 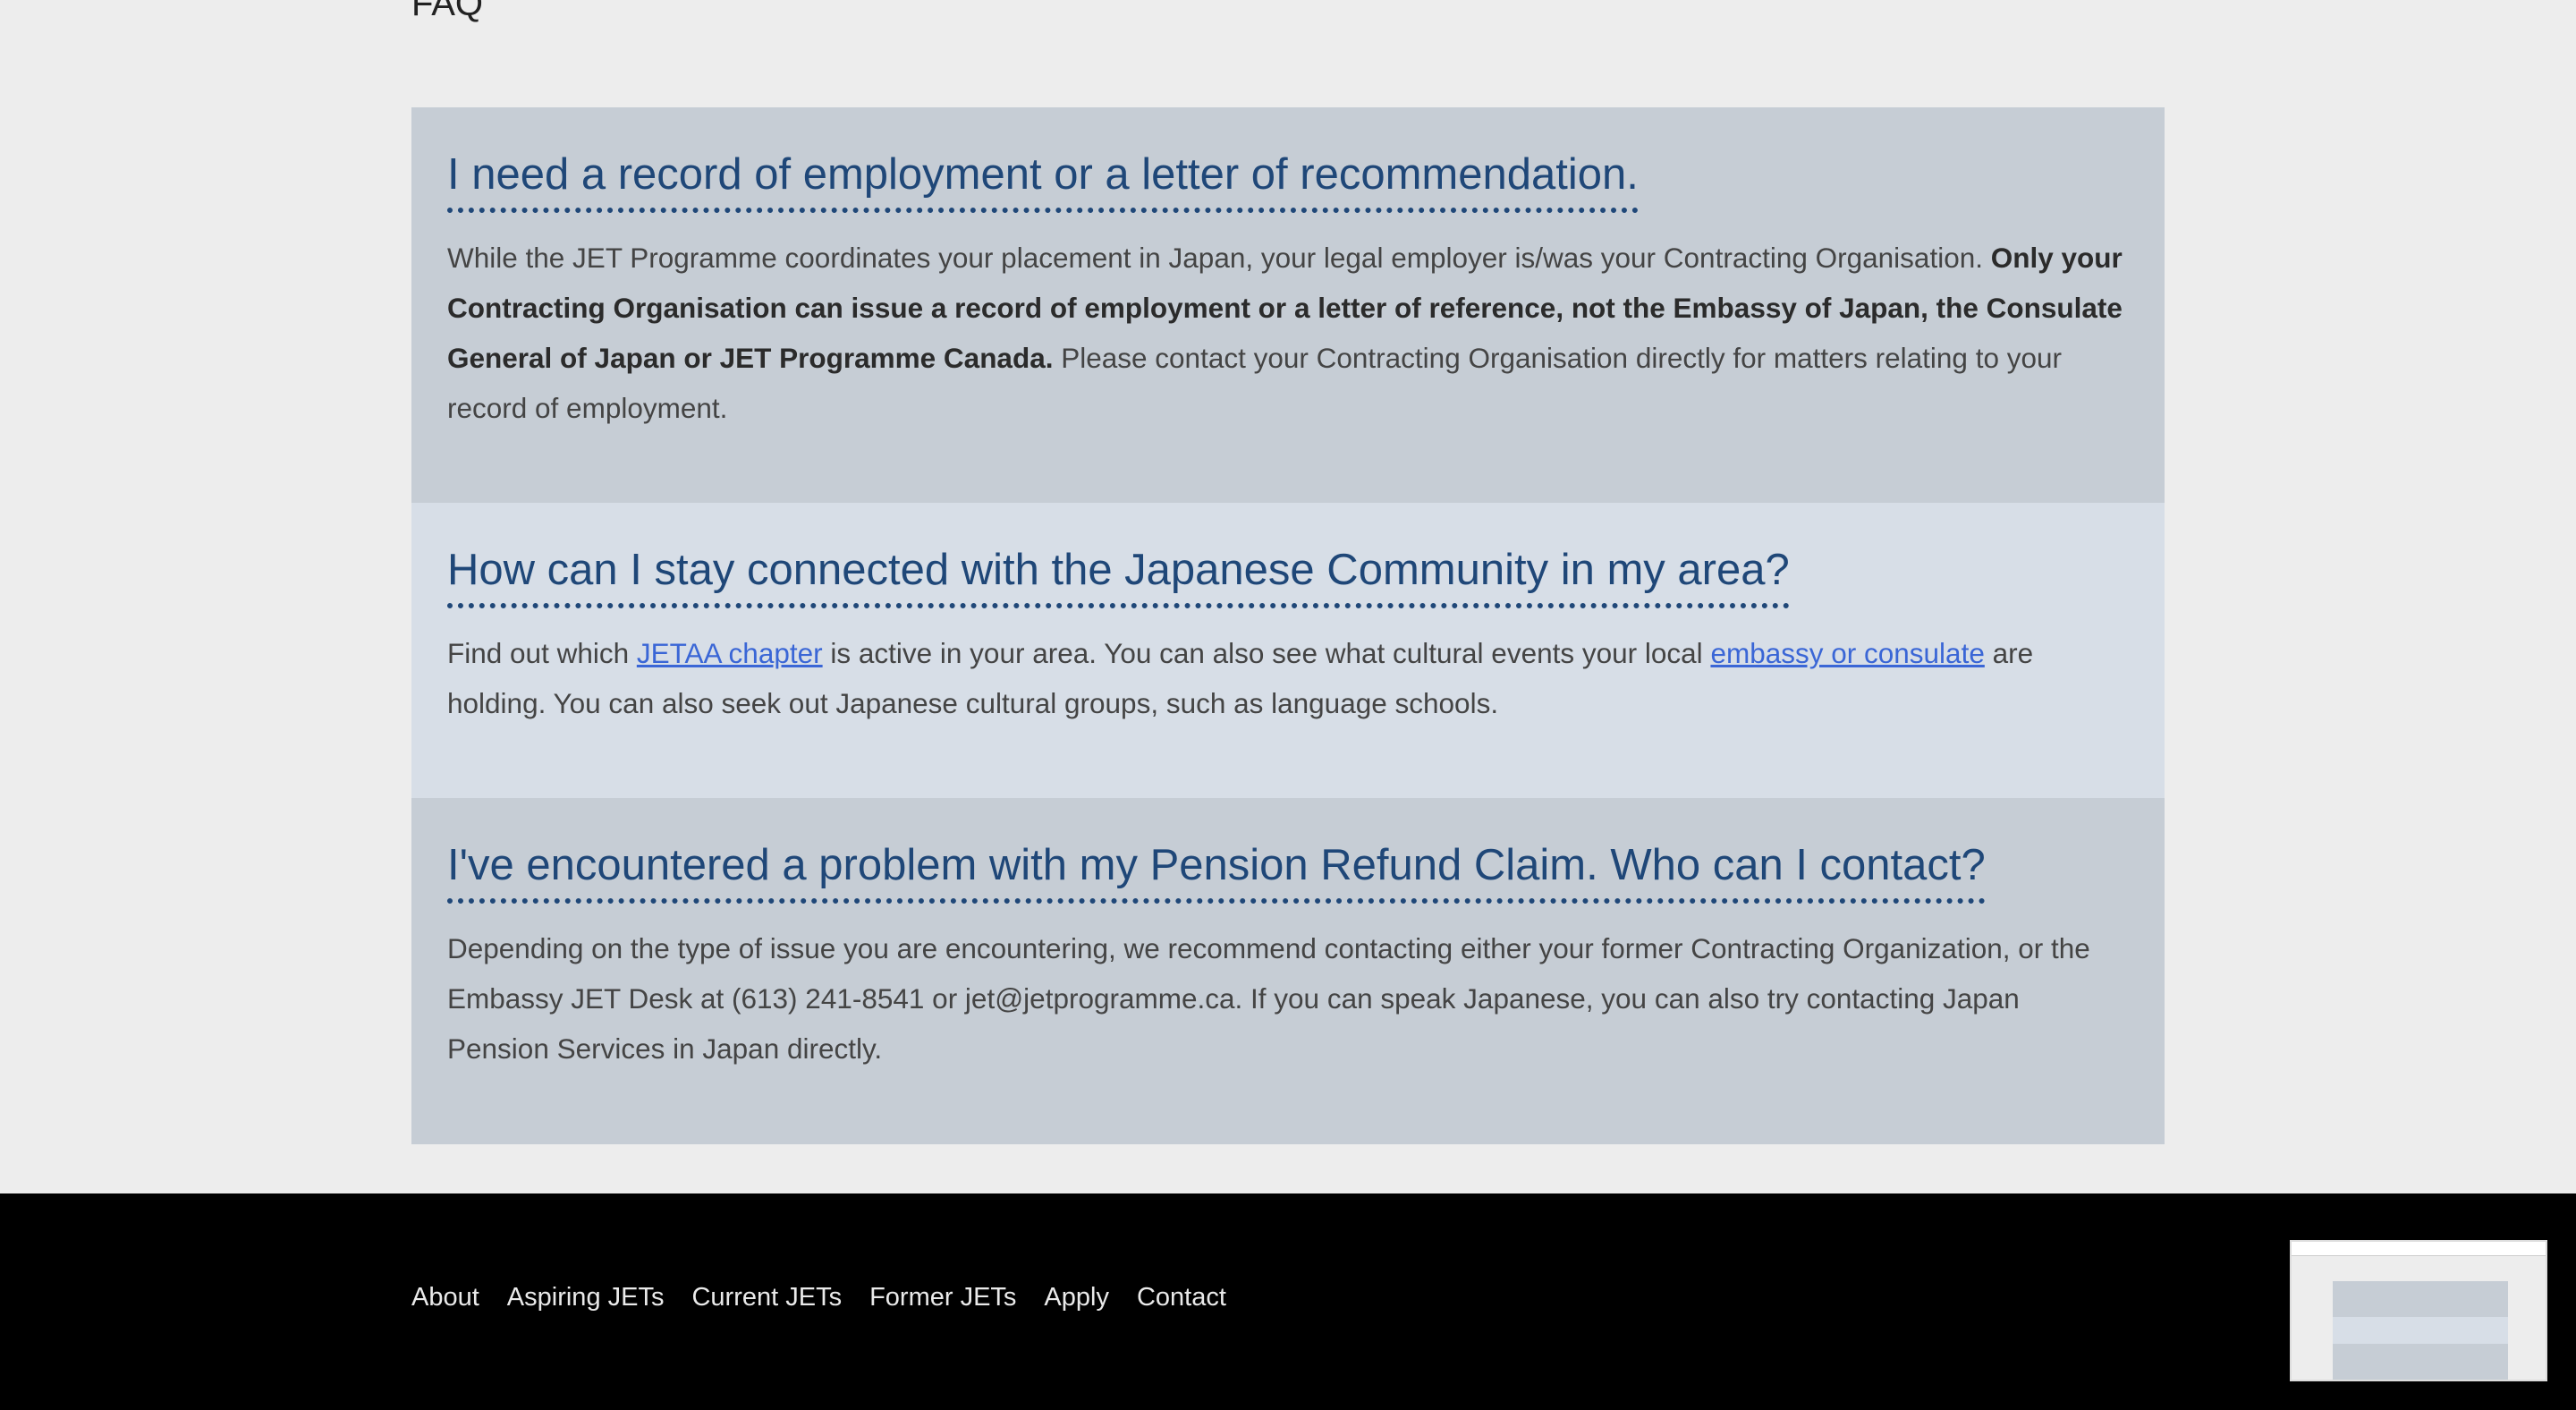 What do you see at coordinates (586, 1297) in the screenshot?
I see `footer-link-aspiring-jets: Aspiring JETs` at bounding box center [586, 1297].